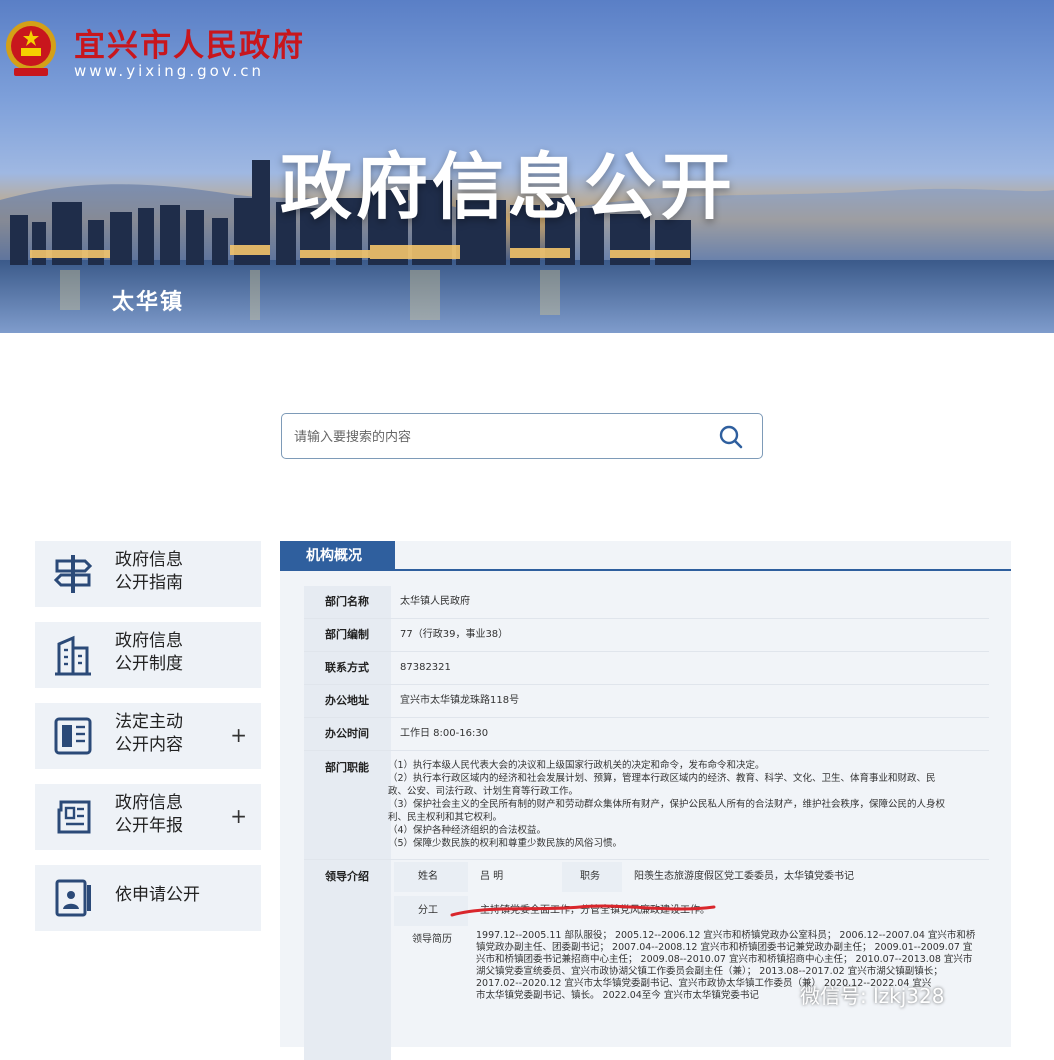  What do you see at coordinates (508, 187) in the screenshot?
I see `hero-title: 政府信息公开` at bounding box center [508, 187].